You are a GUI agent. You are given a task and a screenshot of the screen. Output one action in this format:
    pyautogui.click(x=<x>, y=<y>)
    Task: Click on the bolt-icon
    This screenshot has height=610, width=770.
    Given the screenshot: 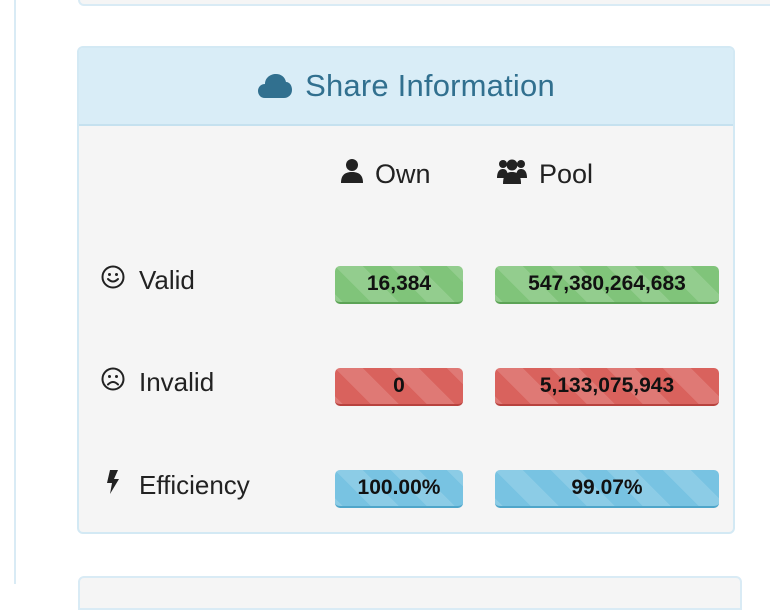 What is the action you would take?
    pyautogui.click(x=113, y=485)
    